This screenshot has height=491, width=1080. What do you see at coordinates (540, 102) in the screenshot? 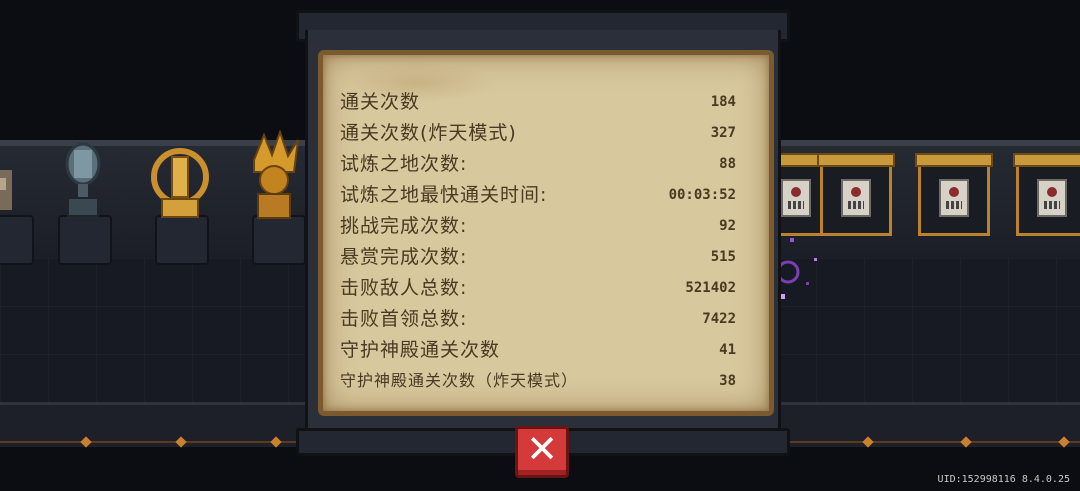
I see `stat-row-clear-count: 通关次数 184` at bounding box center [540, 102].